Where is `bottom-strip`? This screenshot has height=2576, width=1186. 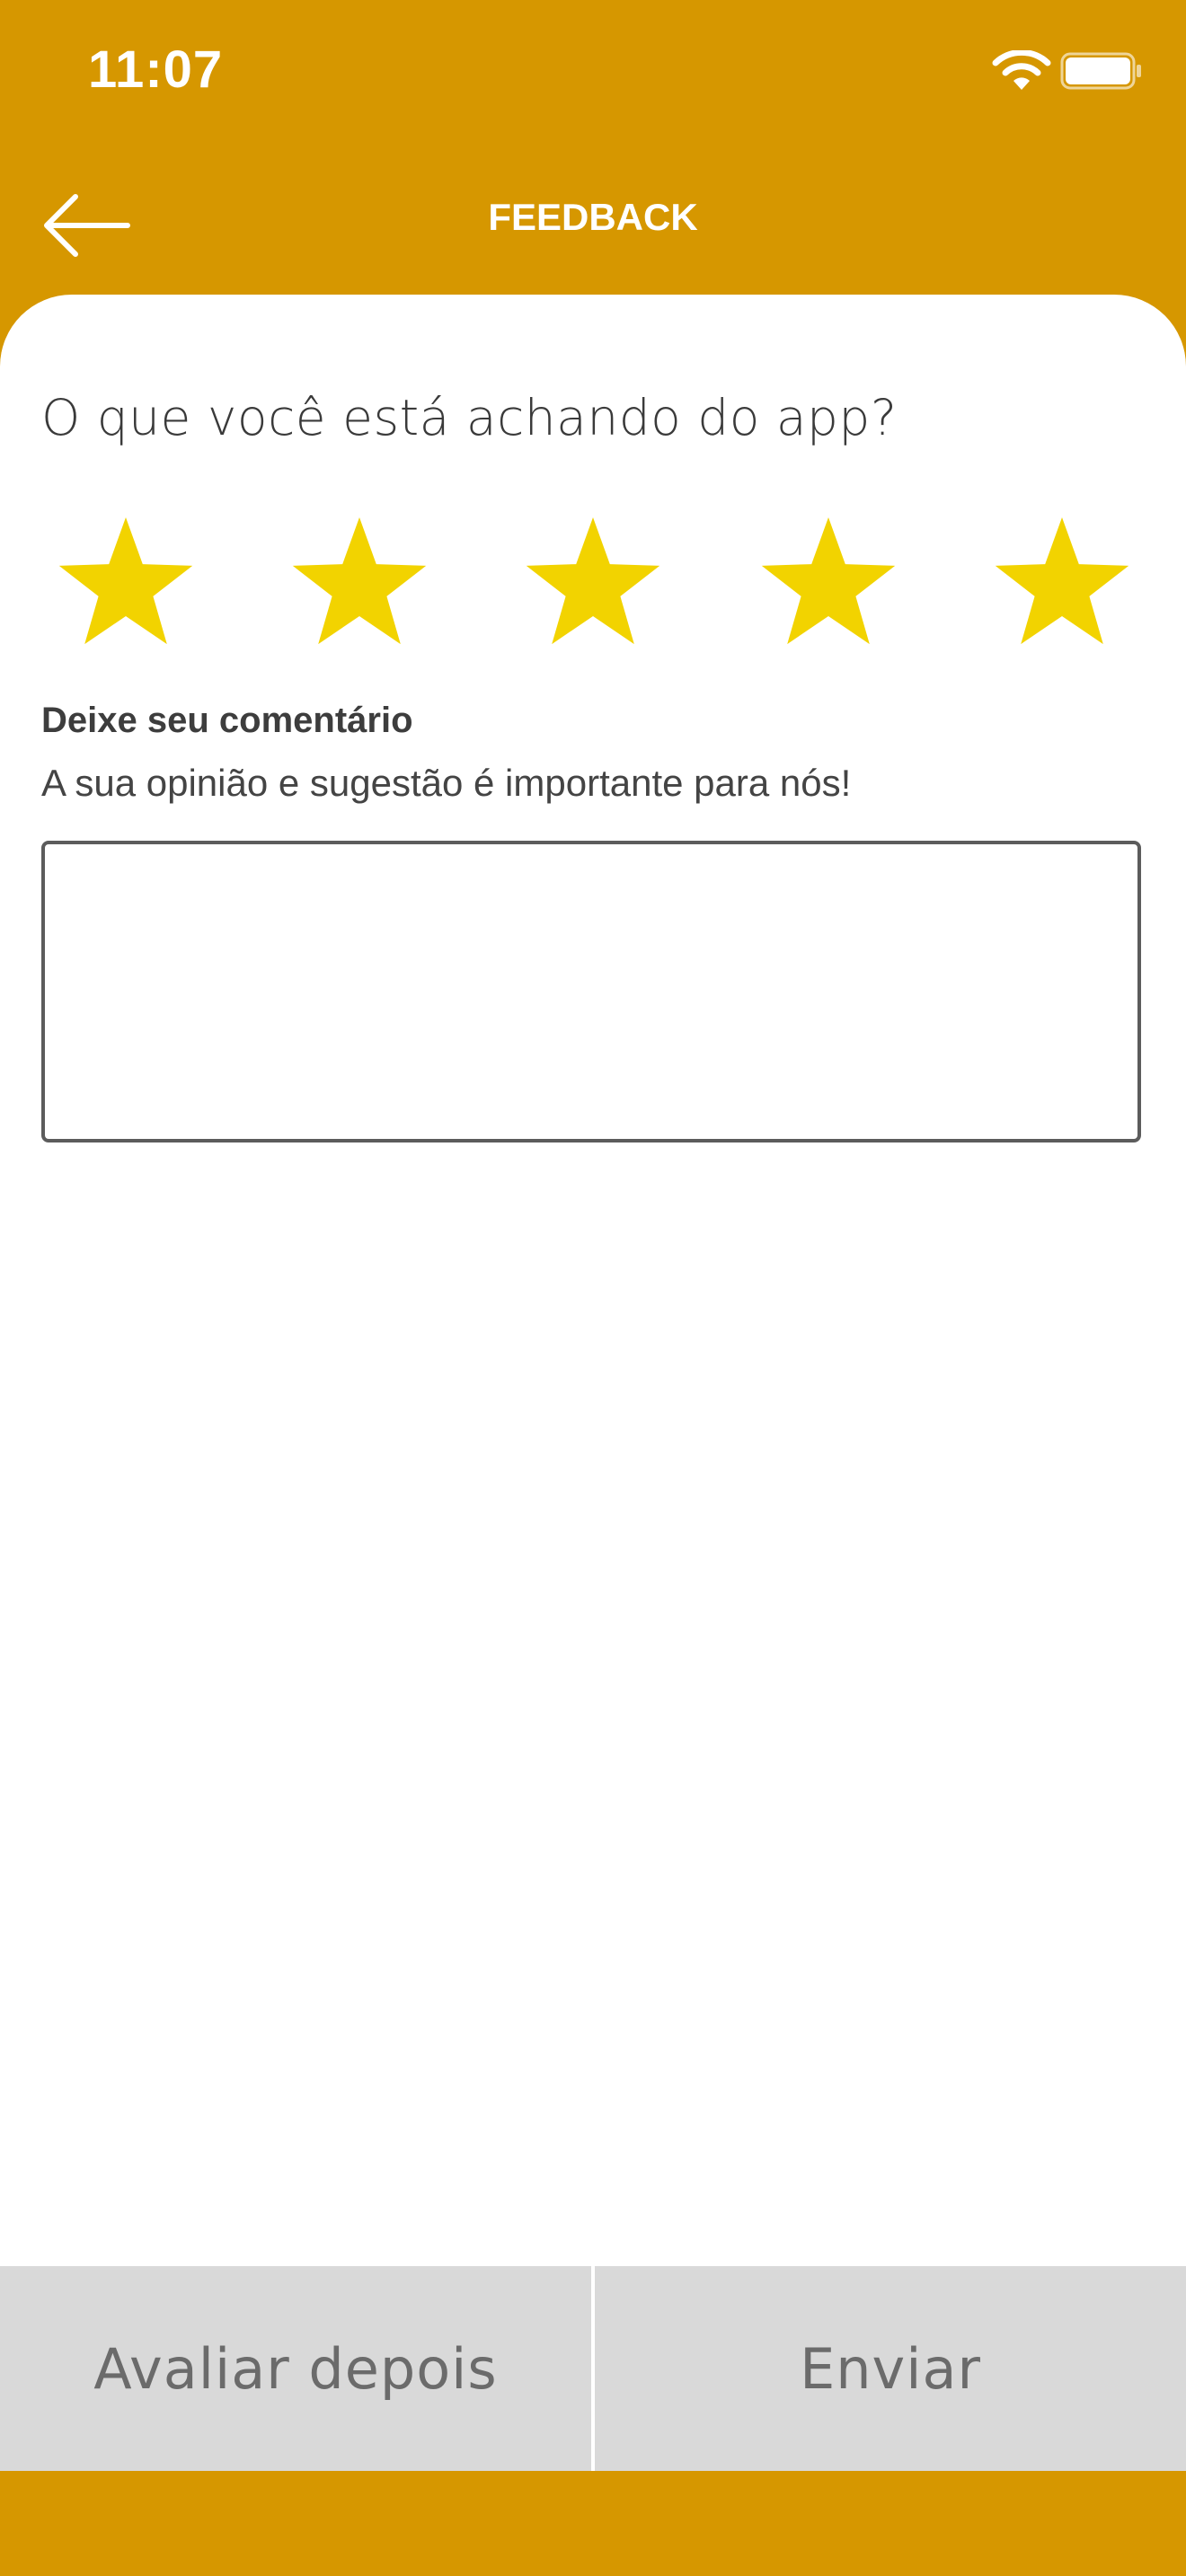
bottom-strip is located at coordinates (593, 2523).